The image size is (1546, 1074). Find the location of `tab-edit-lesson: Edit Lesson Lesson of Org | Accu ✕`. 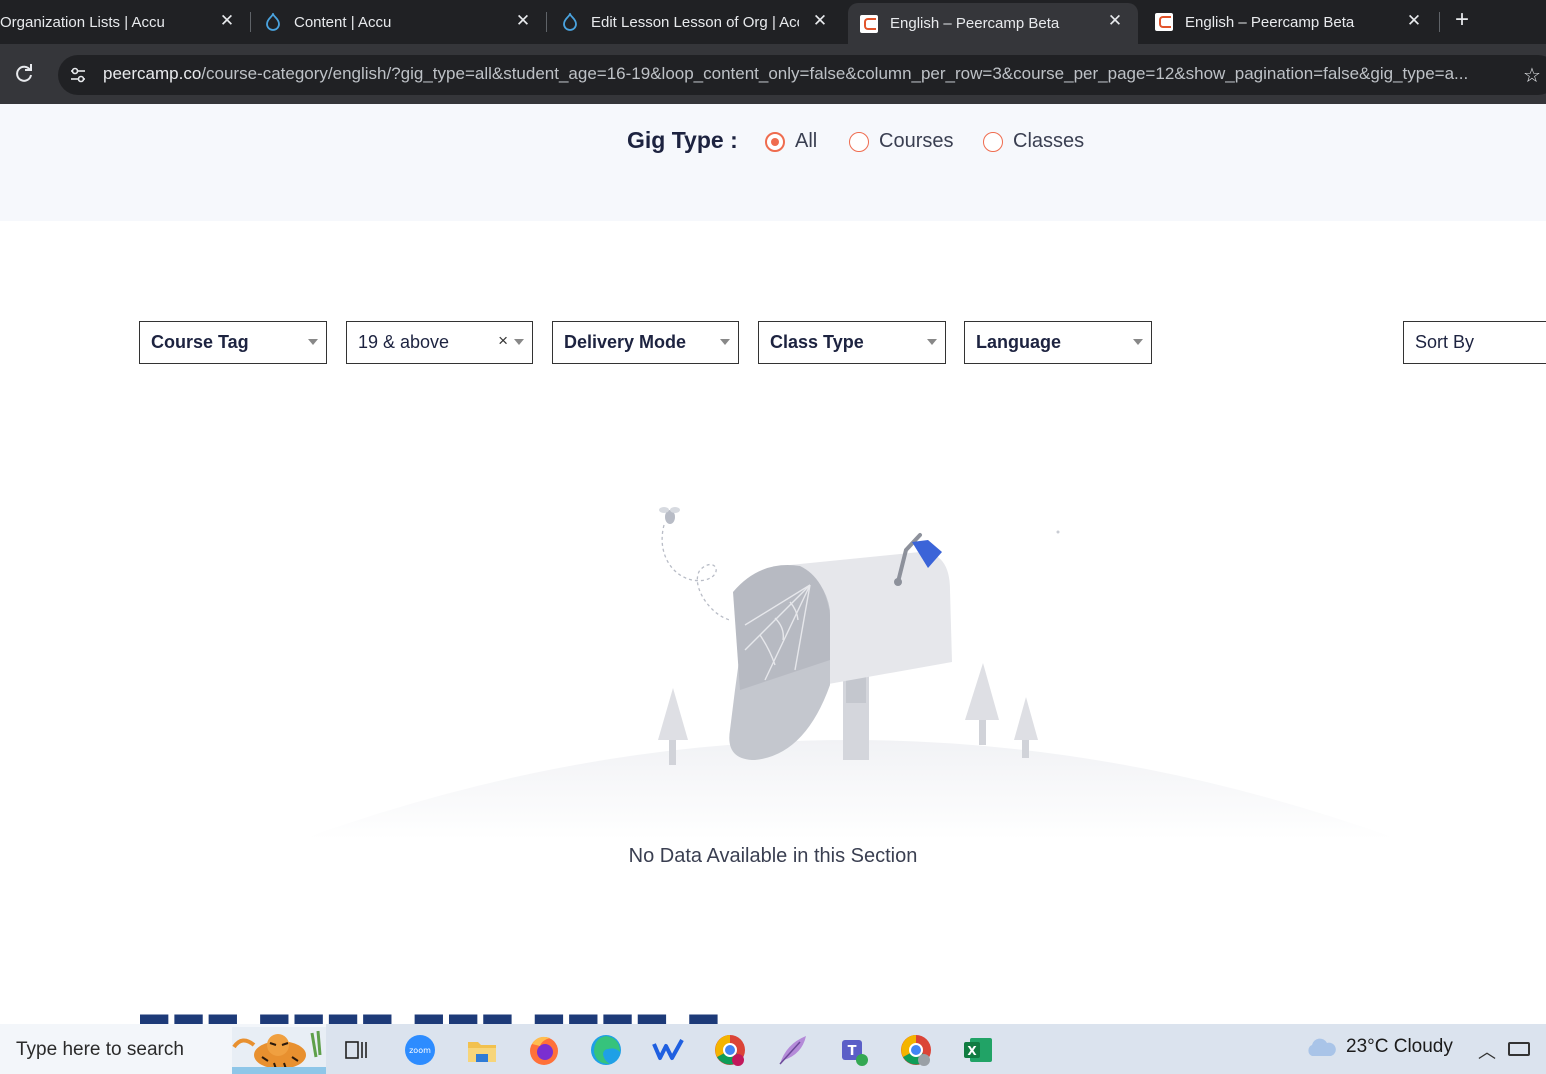

tab-edit-lesson: Edit Lesson Lesson of Org | Accu ✕ is located at coordinates (696, 22).